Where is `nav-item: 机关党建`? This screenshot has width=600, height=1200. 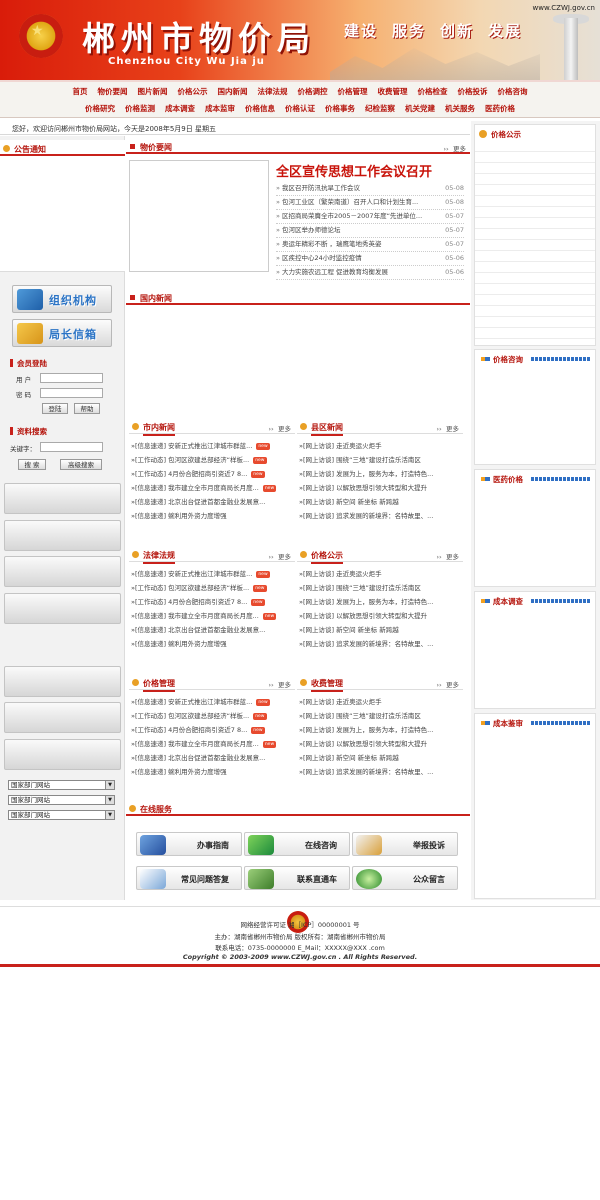
nav-item: 机关党建 is located at coordinates (420, 108).